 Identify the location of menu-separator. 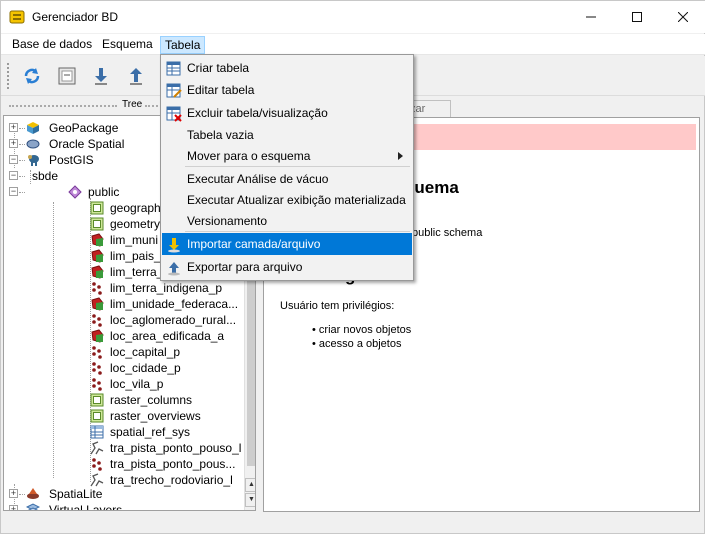
(297, 166).